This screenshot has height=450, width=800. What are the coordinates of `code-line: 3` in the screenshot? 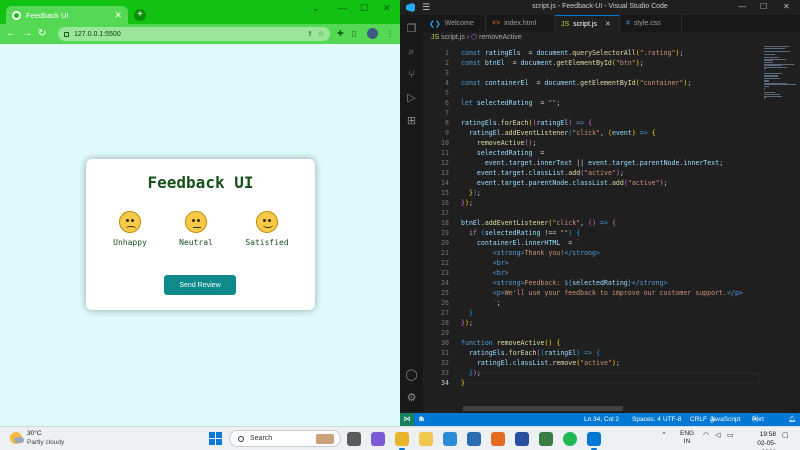 It's located at (591, 73).